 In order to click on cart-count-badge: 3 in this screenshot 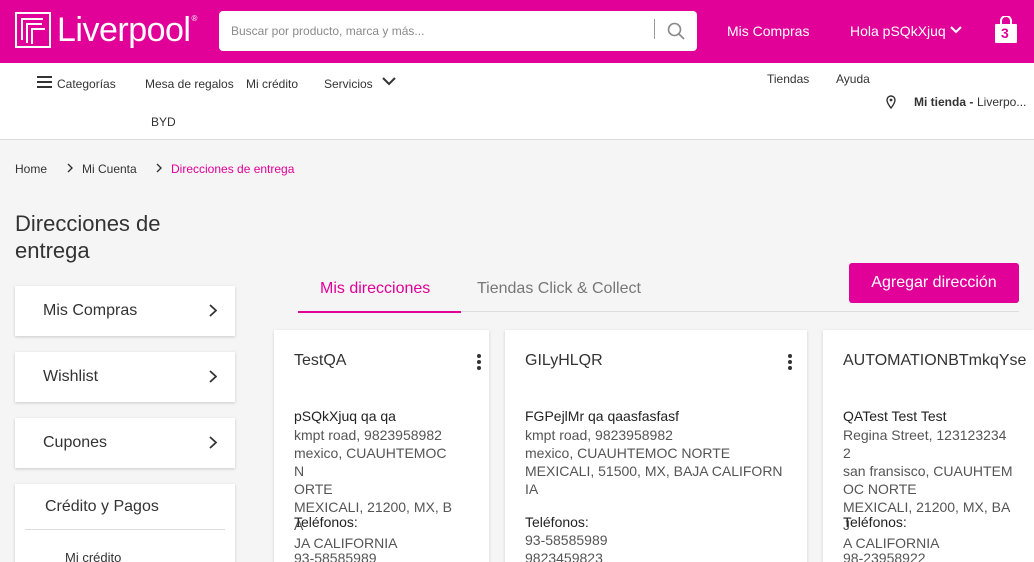, I will do `click(1005, 33)`.